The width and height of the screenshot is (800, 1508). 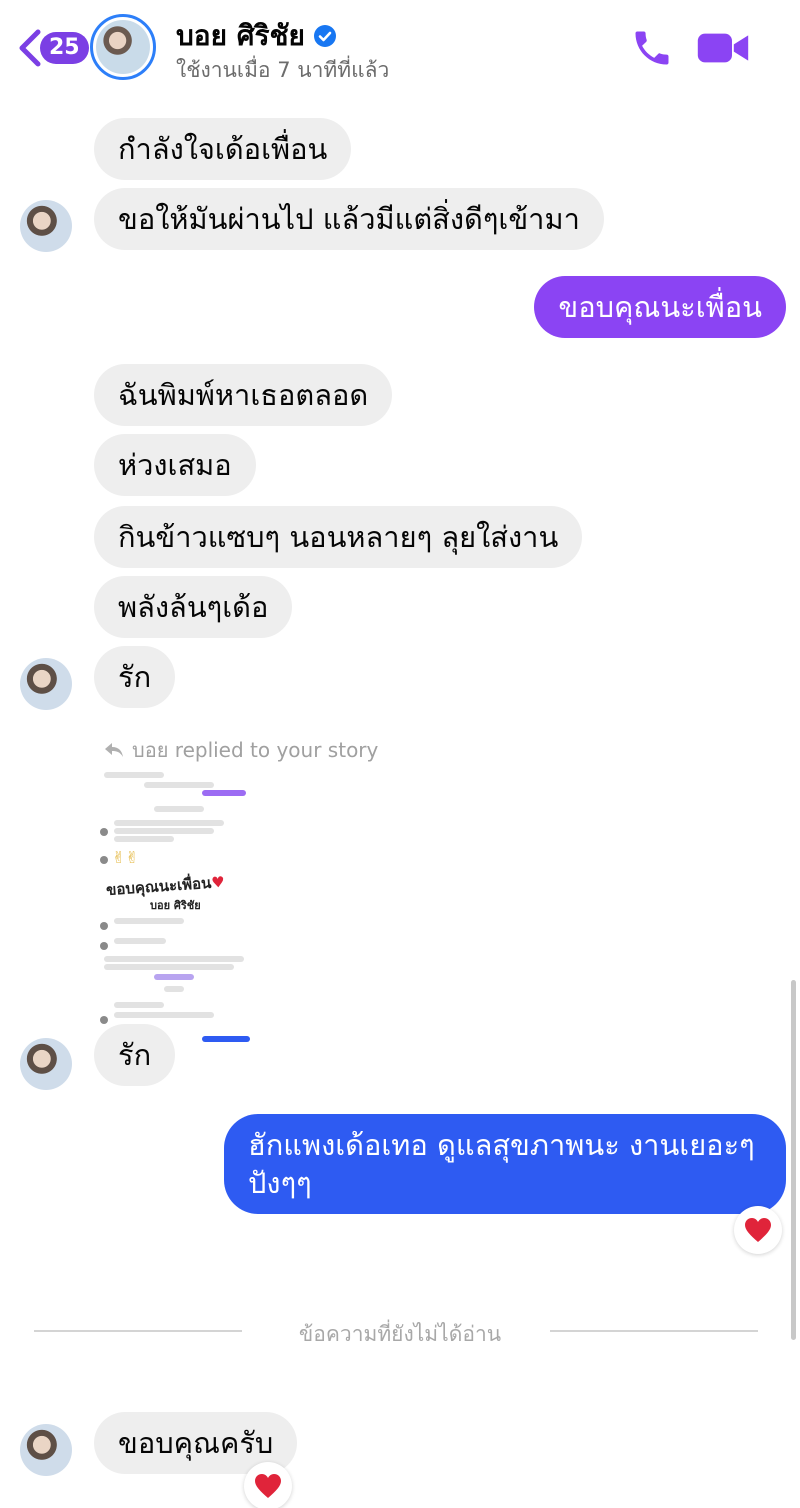 I want to click on active-status: ใช้งานเมื่อ 7 นาทีที่แล้ว, so click(x=283, y=70).